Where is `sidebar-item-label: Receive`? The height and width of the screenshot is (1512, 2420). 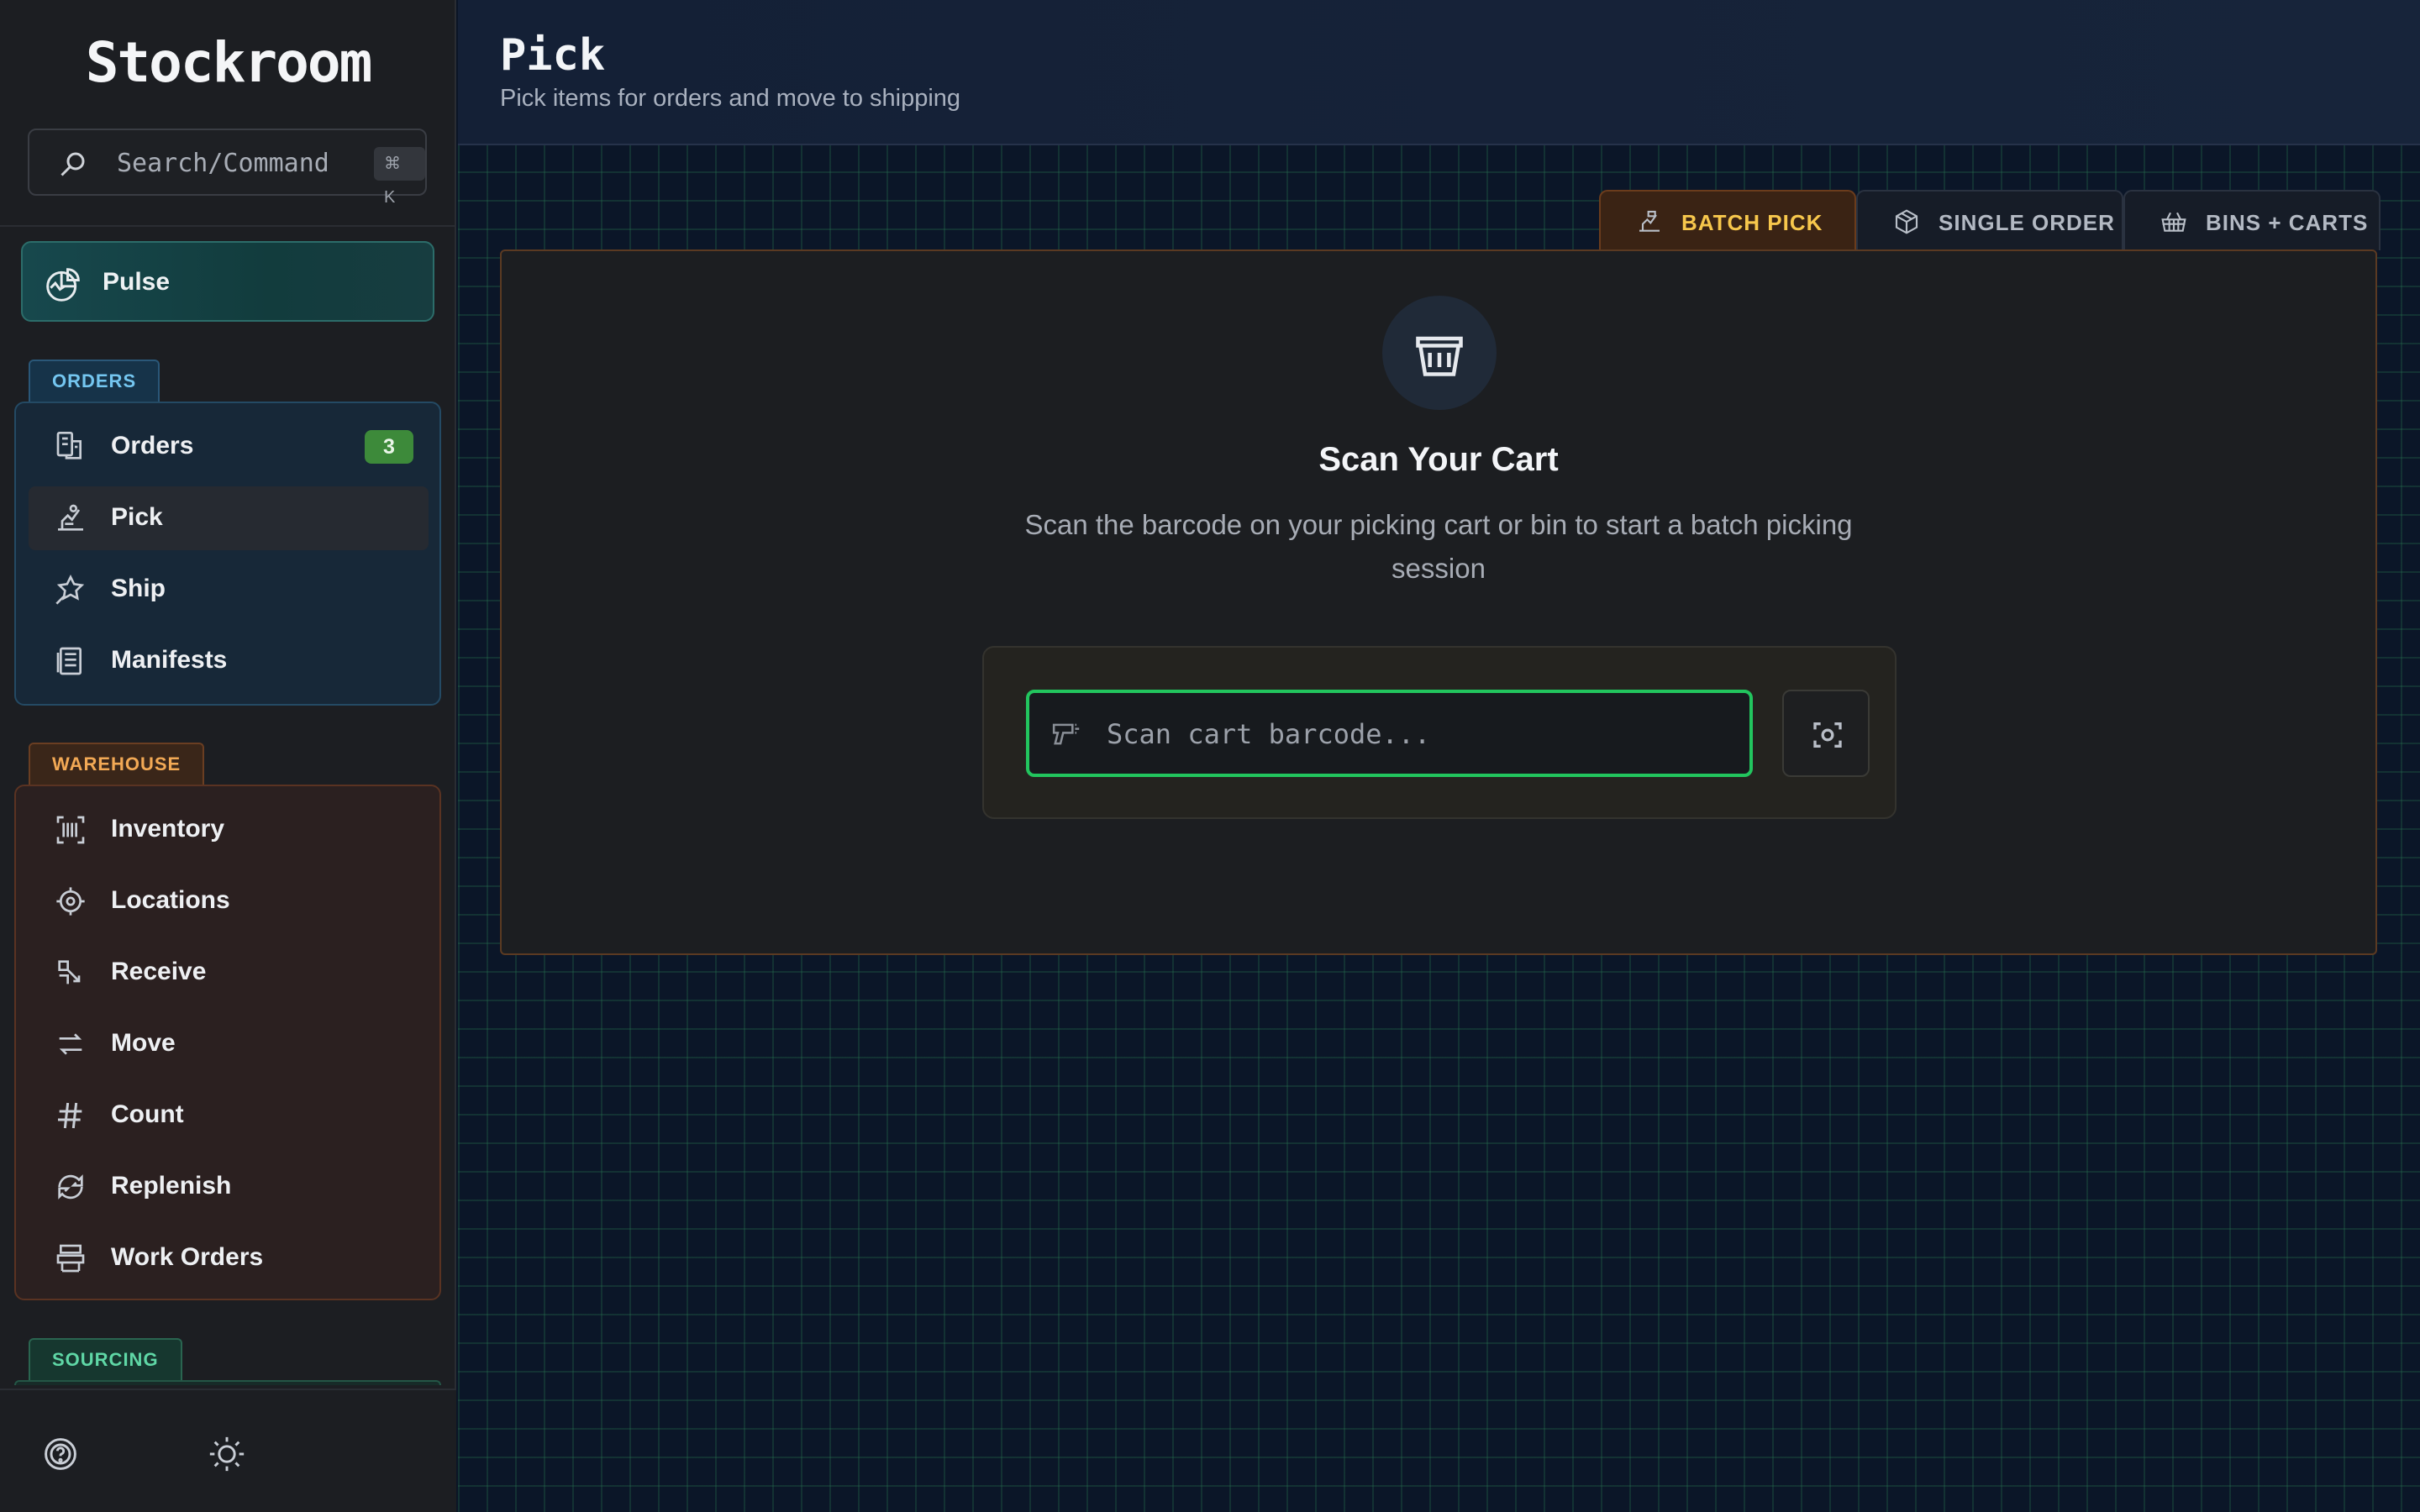 sidebar-item-label: Receive is located at coordinates (159, 971).